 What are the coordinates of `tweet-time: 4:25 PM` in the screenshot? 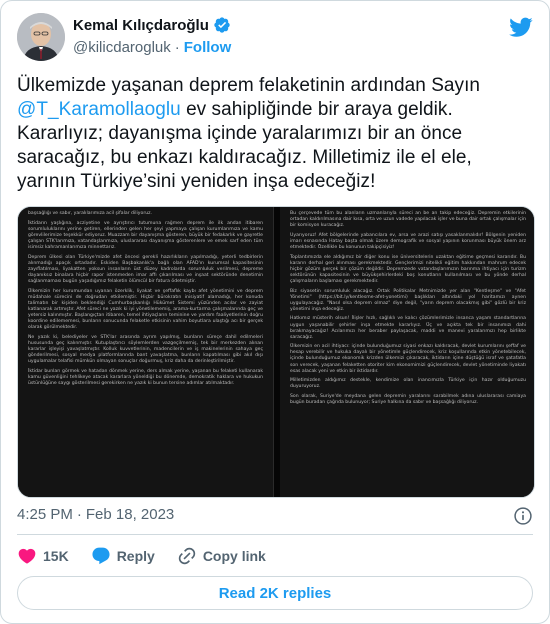 It's located at (45, 514).